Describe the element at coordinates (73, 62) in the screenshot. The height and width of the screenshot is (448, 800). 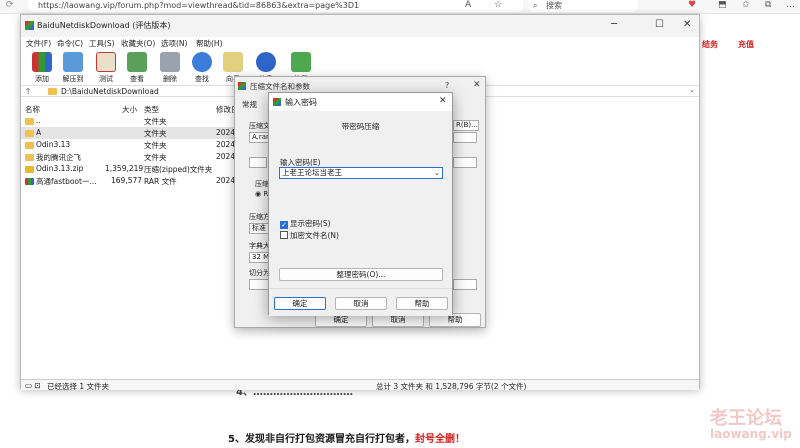
I see `extract-folder-icon` at that location.